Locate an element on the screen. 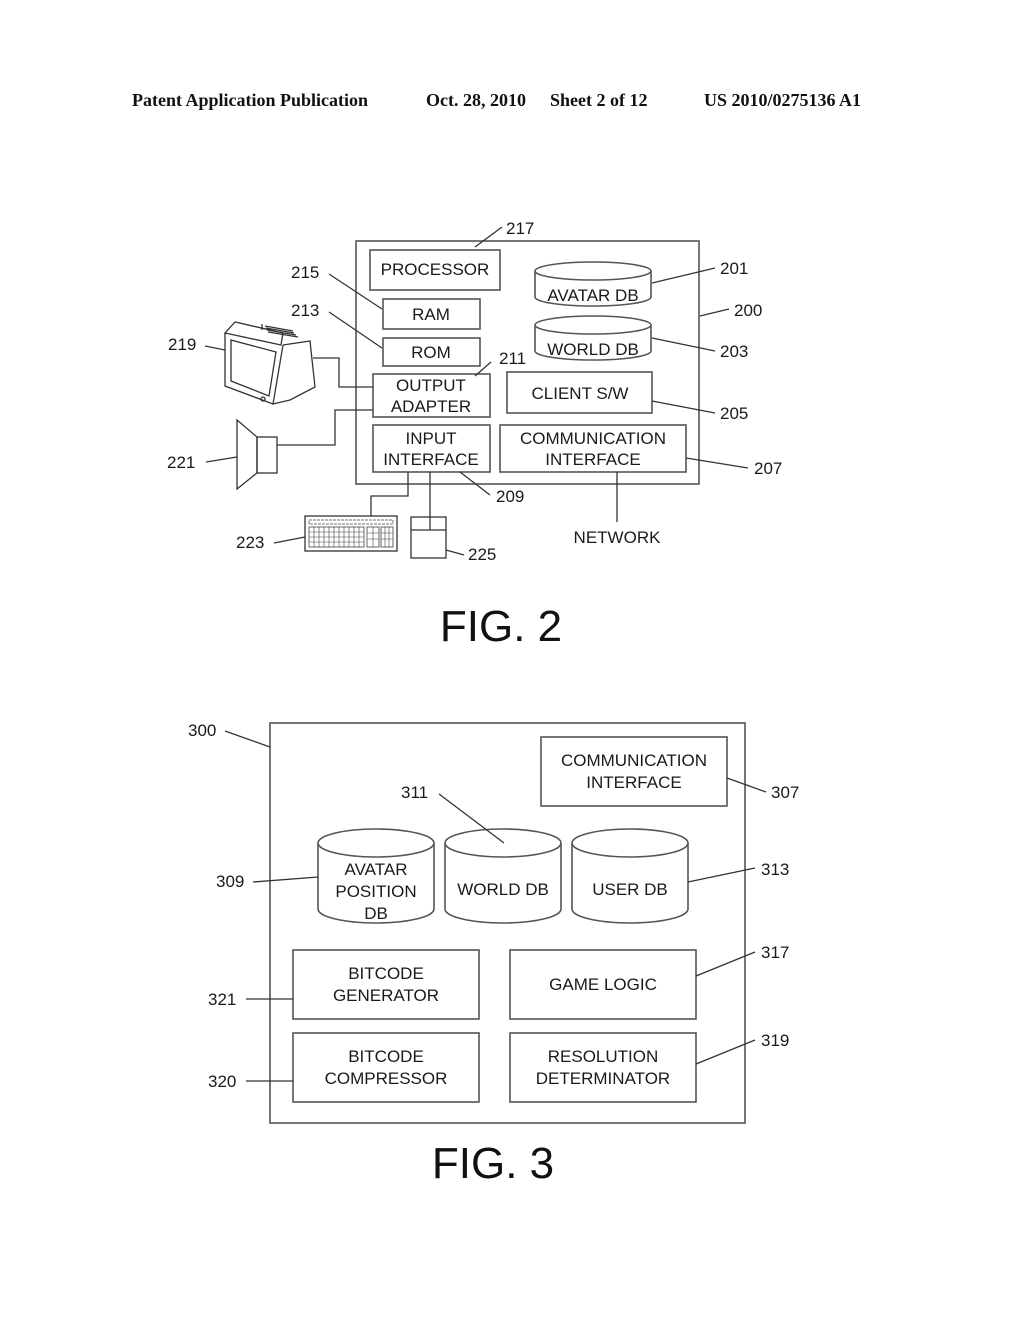 The width and height of the screenshot is (1024, 1320). ref-319: 319 is located at coordinates (775, 1040).